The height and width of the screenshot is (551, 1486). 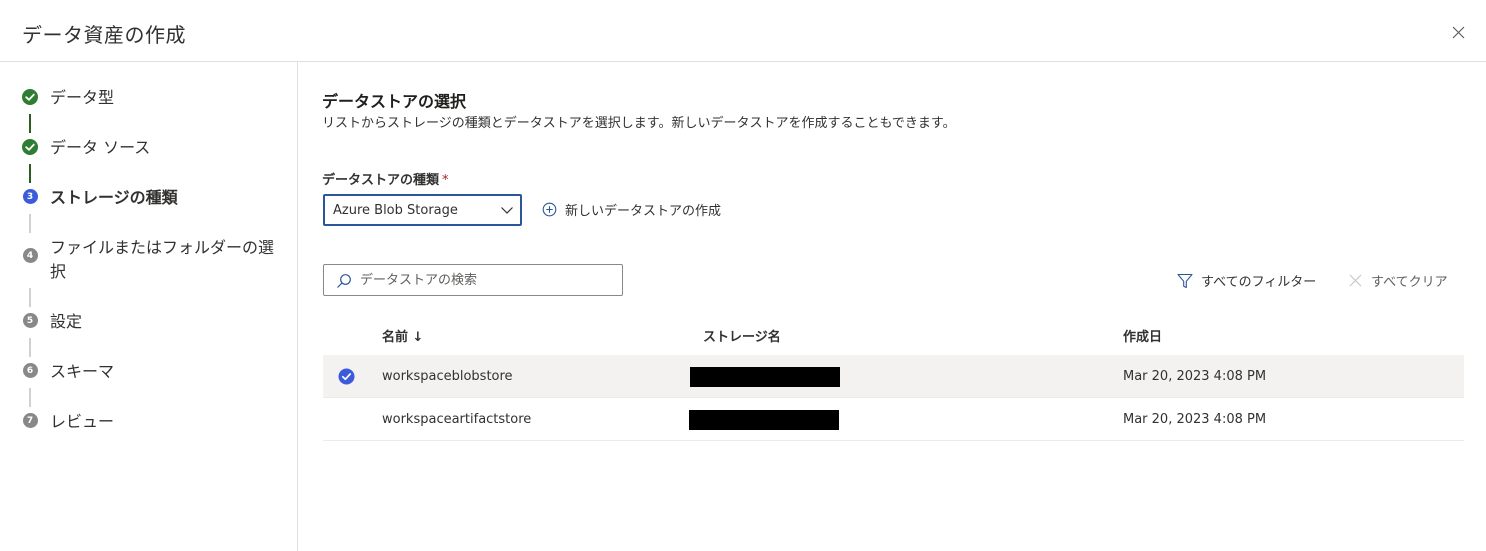 What do you see at coordinates (395, 210) in the screenshot?
I see `dropdown-selected-value: Azure Blob Storage` at bounding box center [395, 210].